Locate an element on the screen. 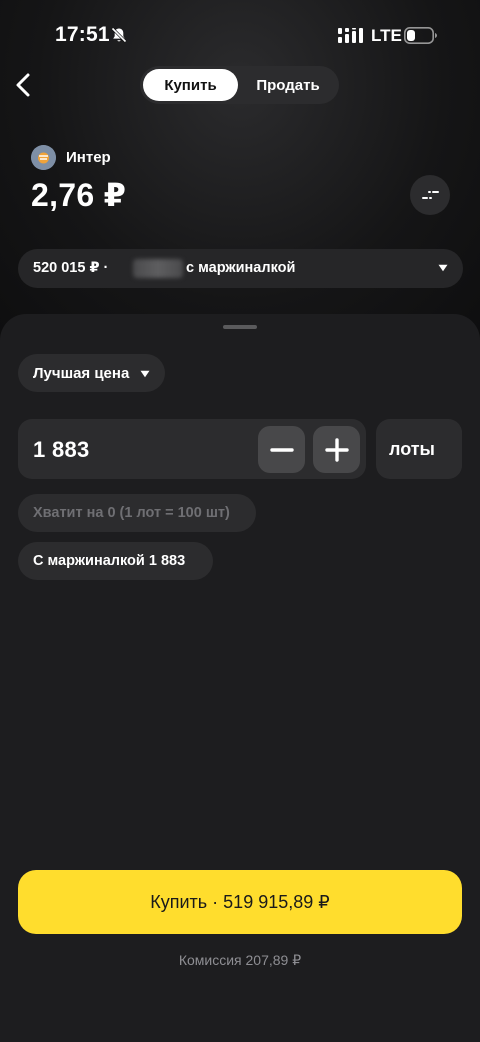  cellular-signal-icon is located at coordinates (350, 35).